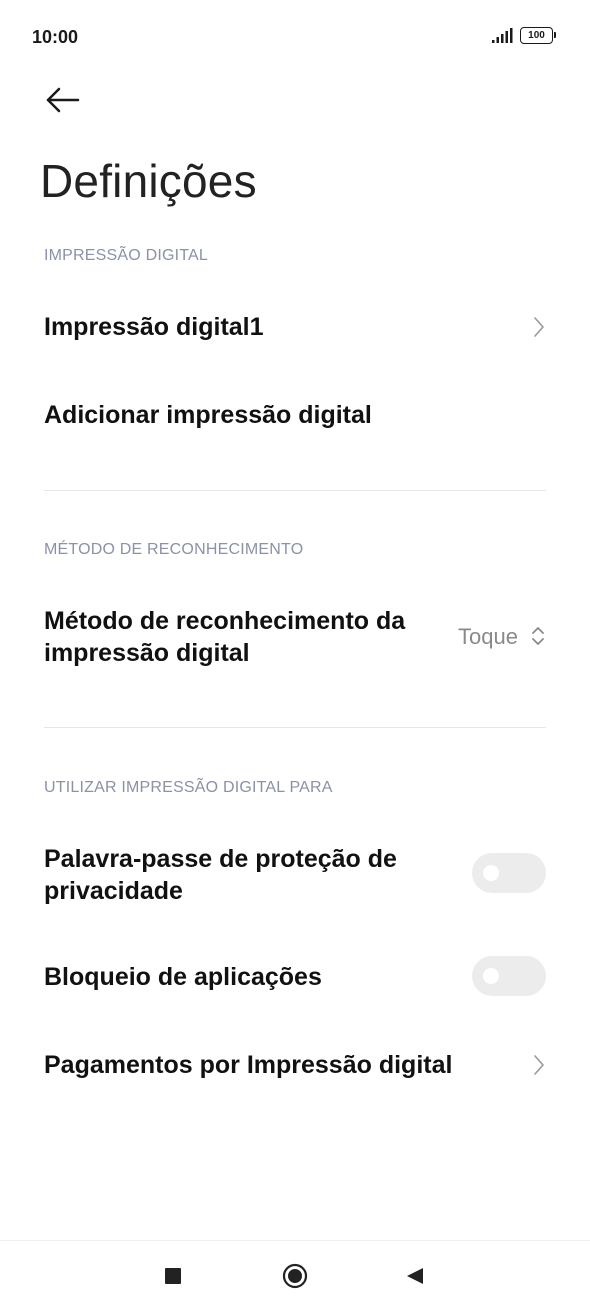  I want to click on fingerprint-item-row: Impressão digital1, so click(295, 327).